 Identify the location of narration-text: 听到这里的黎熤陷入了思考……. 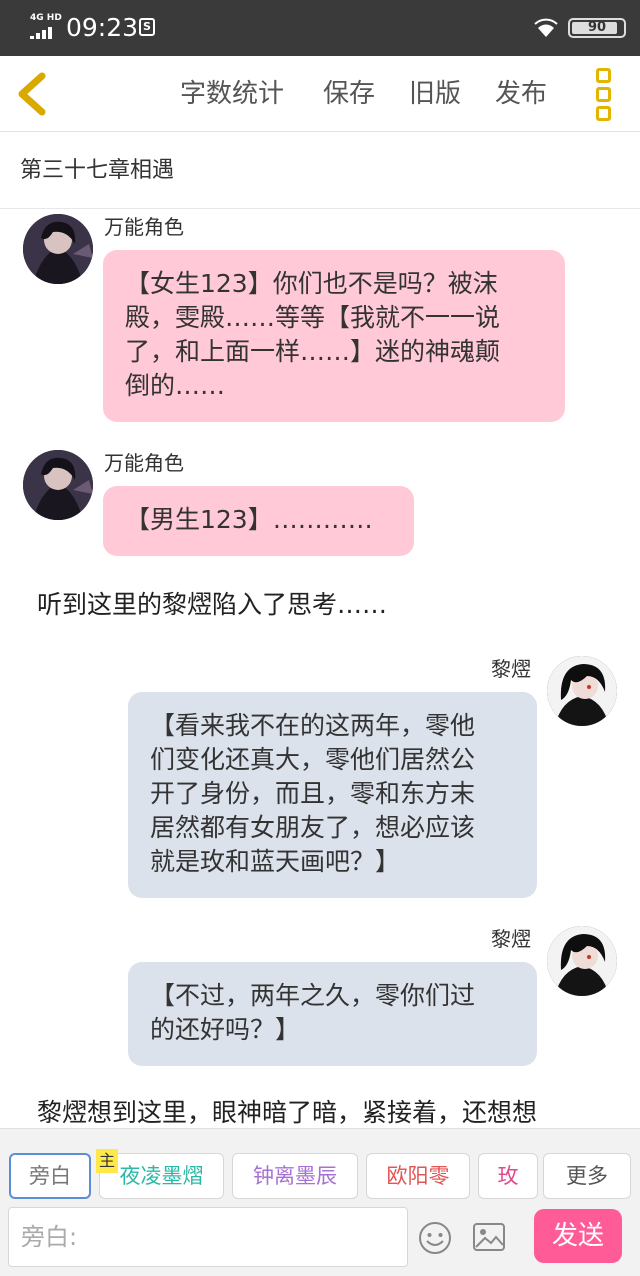
(212, 605).